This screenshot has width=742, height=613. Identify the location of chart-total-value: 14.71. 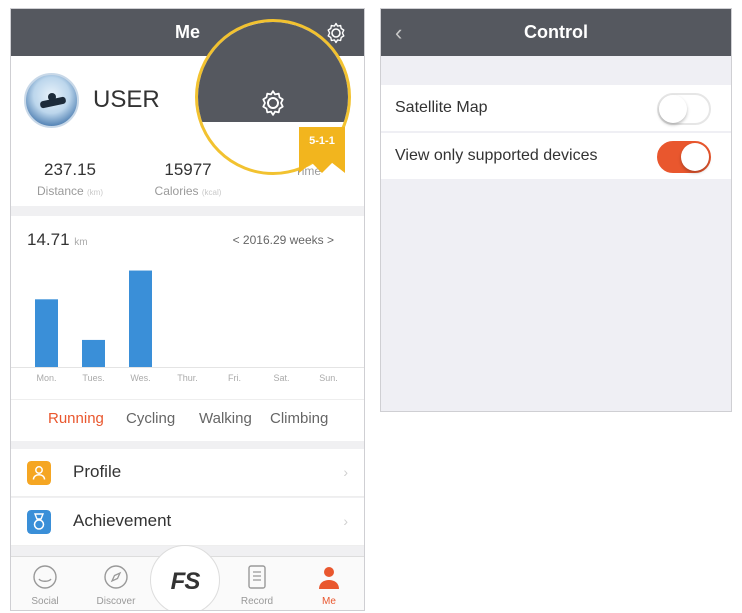
(48, 239).